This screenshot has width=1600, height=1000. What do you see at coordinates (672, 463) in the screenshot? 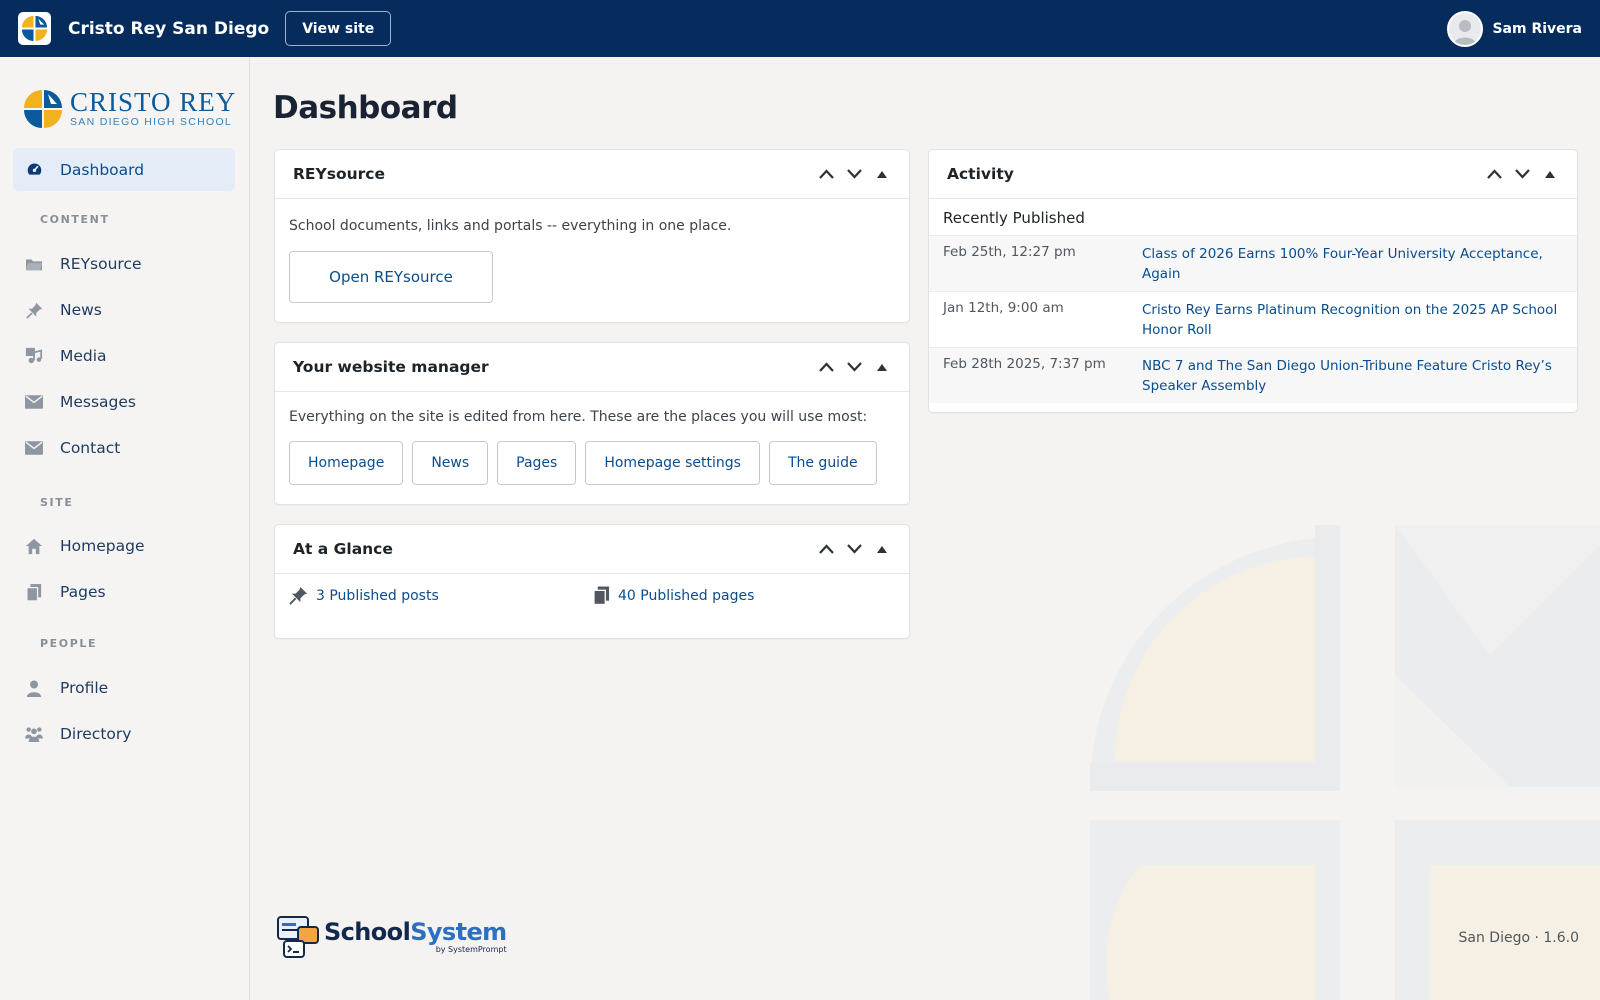
I see `homepage-settings-button: Homepage settings` at bounding box center [672, 463].